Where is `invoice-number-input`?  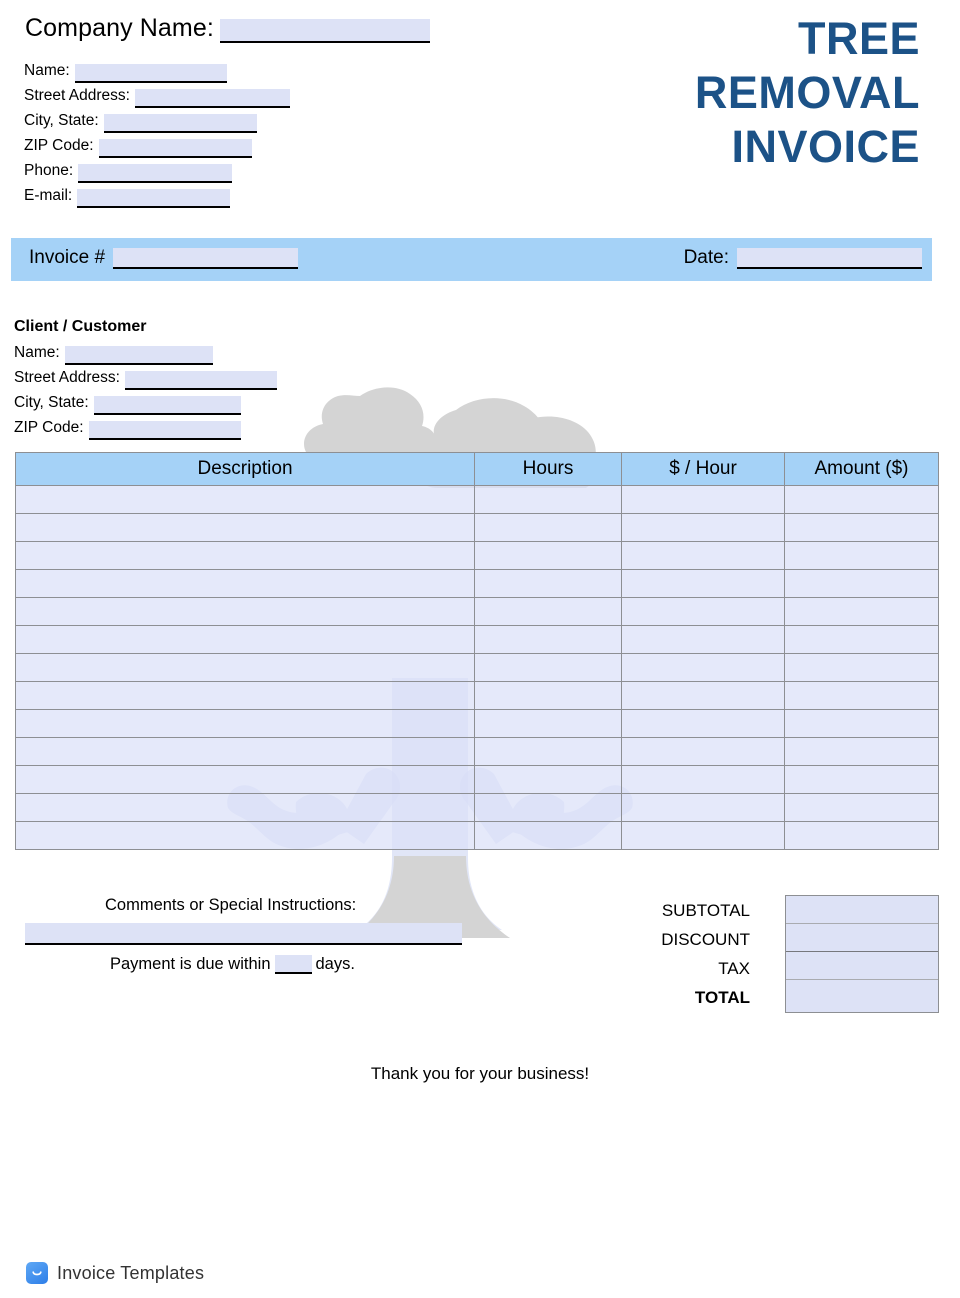 invoice-number-input is located at coordinates (206, 258).